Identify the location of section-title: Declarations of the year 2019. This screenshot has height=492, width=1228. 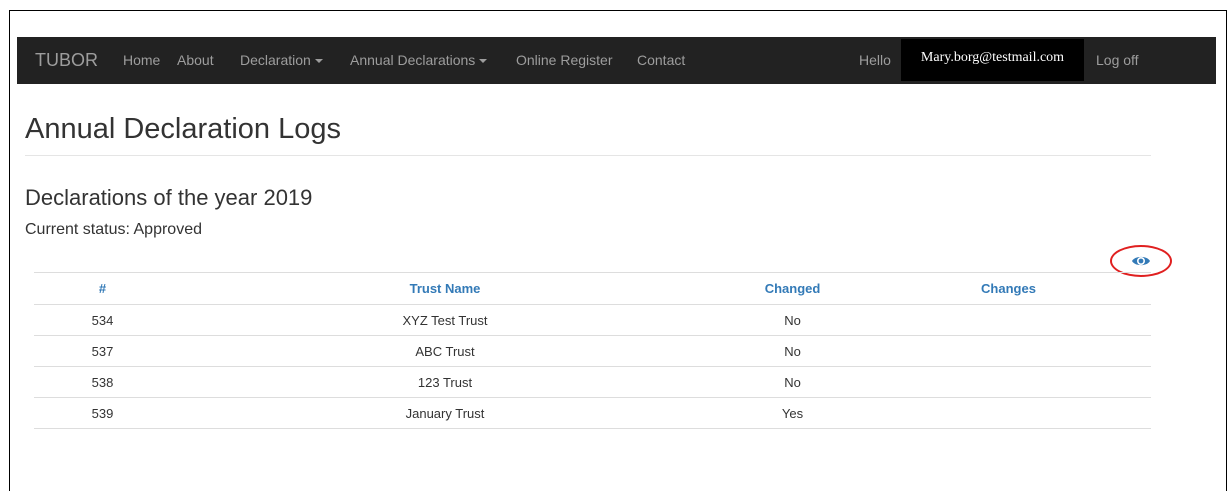
(169, 197).